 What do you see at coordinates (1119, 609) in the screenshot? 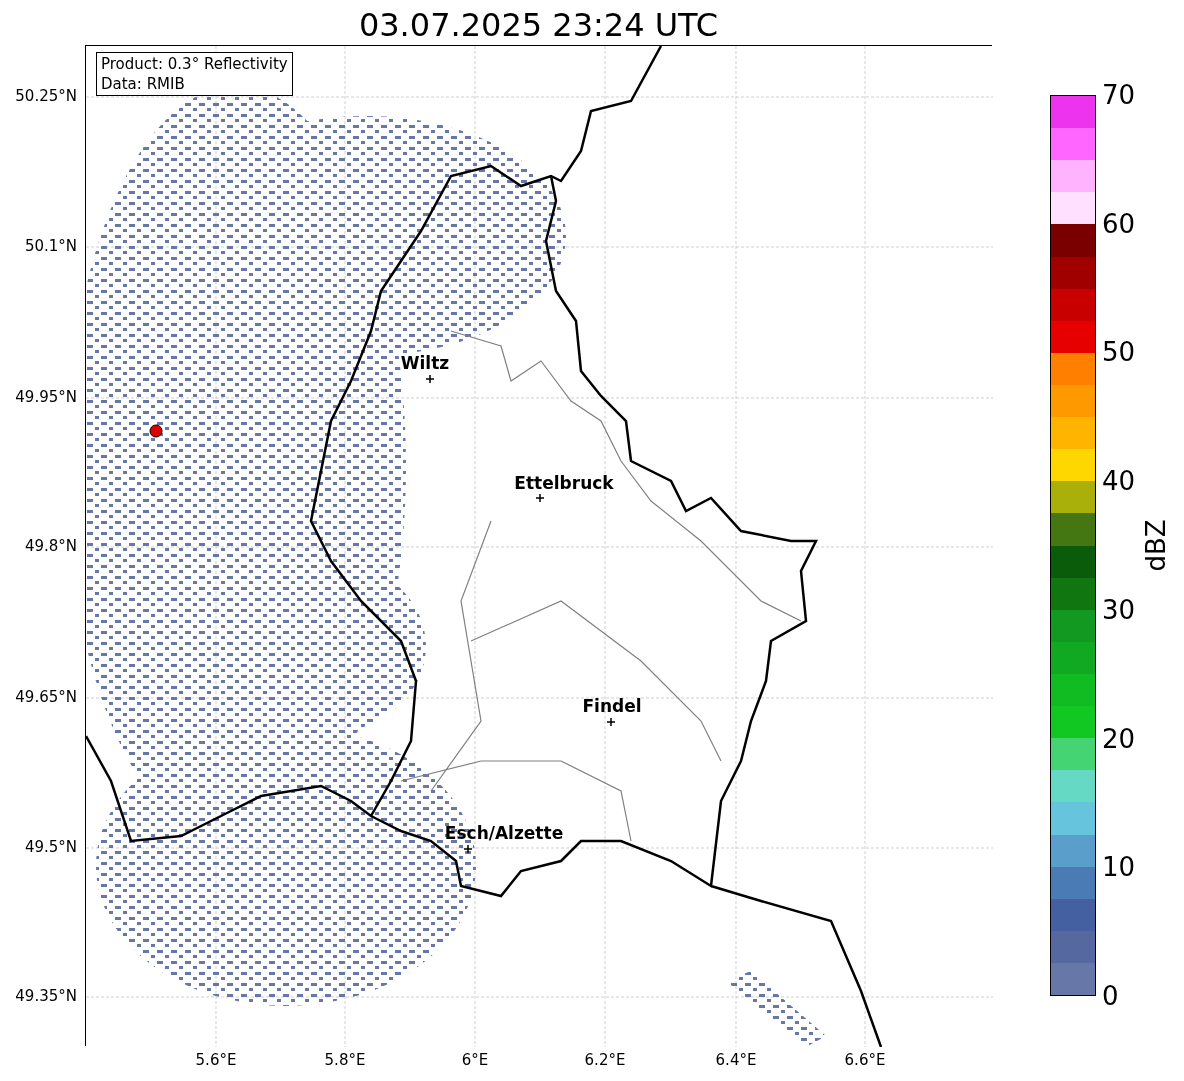
I see `colorbar-tick-label: 30` at bounding box center [1119, 609].